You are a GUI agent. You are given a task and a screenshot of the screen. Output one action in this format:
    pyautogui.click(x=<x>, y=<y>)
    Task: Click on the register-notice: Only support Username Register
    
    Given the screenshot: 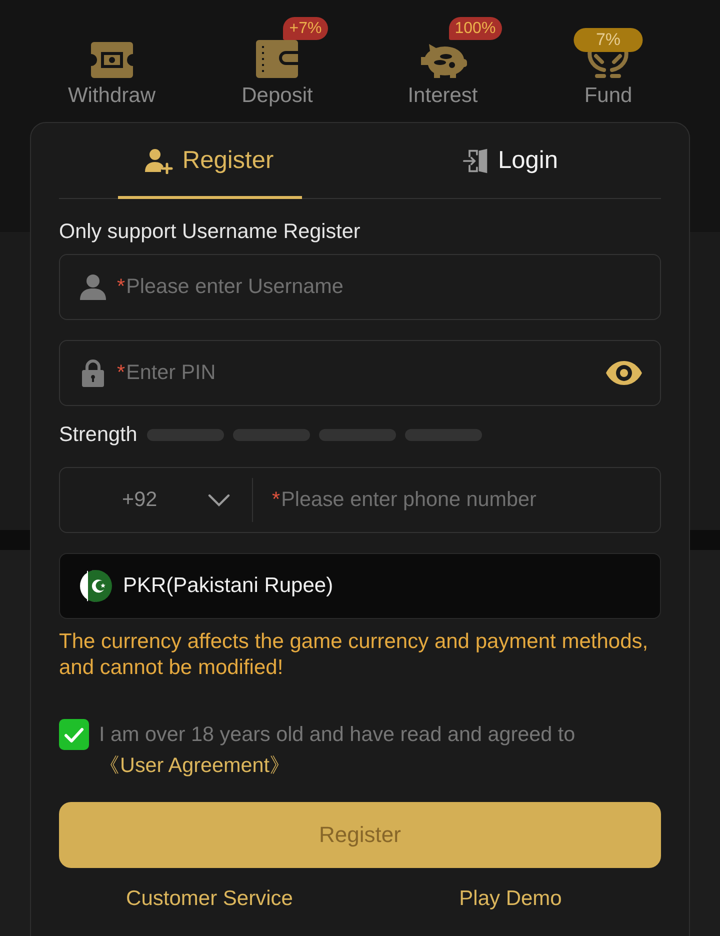 What is the action you would take?
    pyautogui.click(x=210, y=232)
    